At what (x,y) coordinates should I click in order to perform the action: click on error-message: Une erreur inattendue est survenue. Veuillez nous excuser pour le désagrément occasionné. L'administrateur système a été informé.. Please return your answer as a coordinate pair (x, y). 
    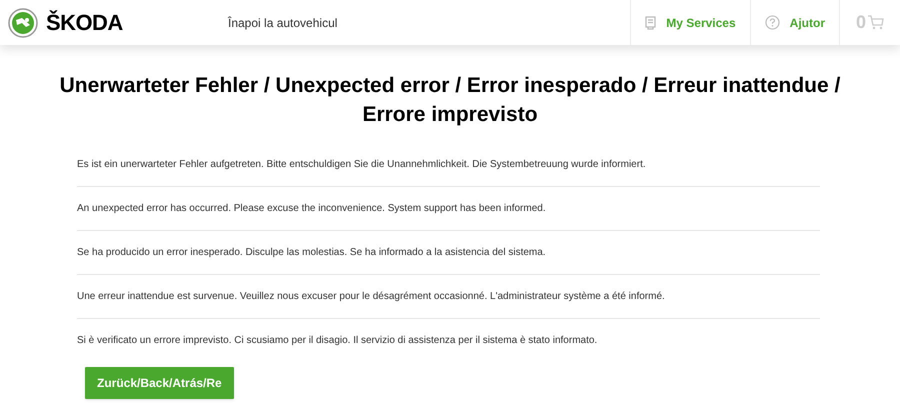
    Looking at the image, I should click on (448, 297).